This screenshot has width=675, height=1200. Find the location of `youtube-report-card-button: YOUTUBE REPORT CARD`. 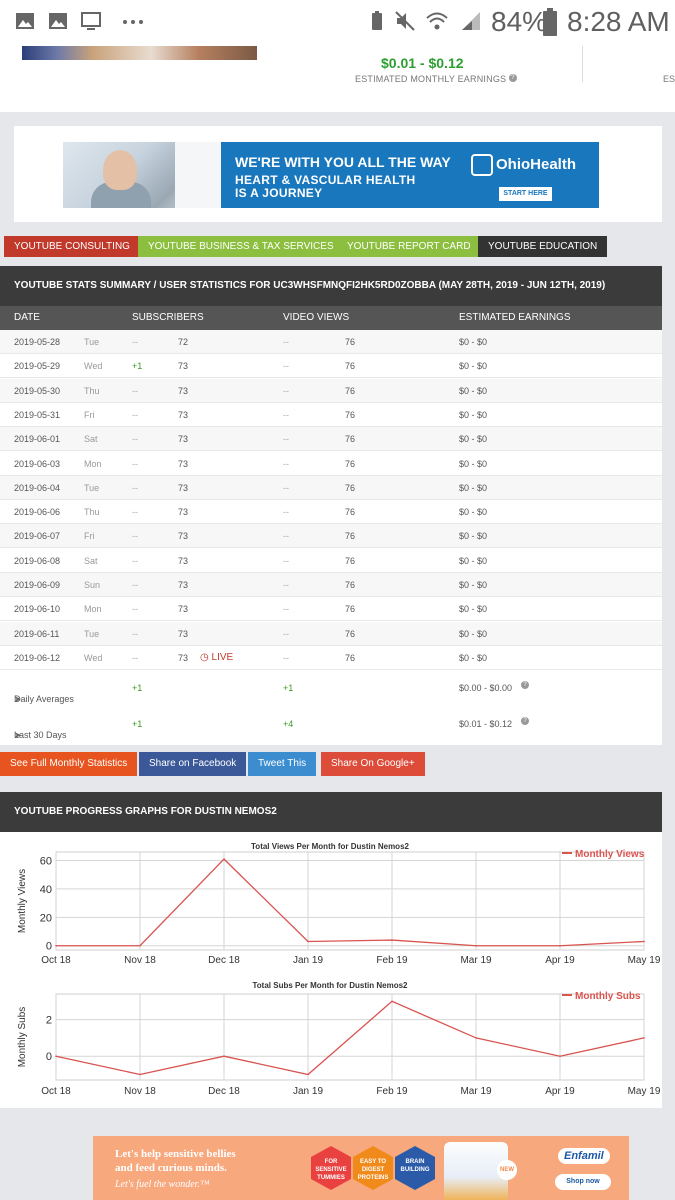

youtube-report-card-button: YOUTUBE REPORT CARD is located at coordinates (409, 246).